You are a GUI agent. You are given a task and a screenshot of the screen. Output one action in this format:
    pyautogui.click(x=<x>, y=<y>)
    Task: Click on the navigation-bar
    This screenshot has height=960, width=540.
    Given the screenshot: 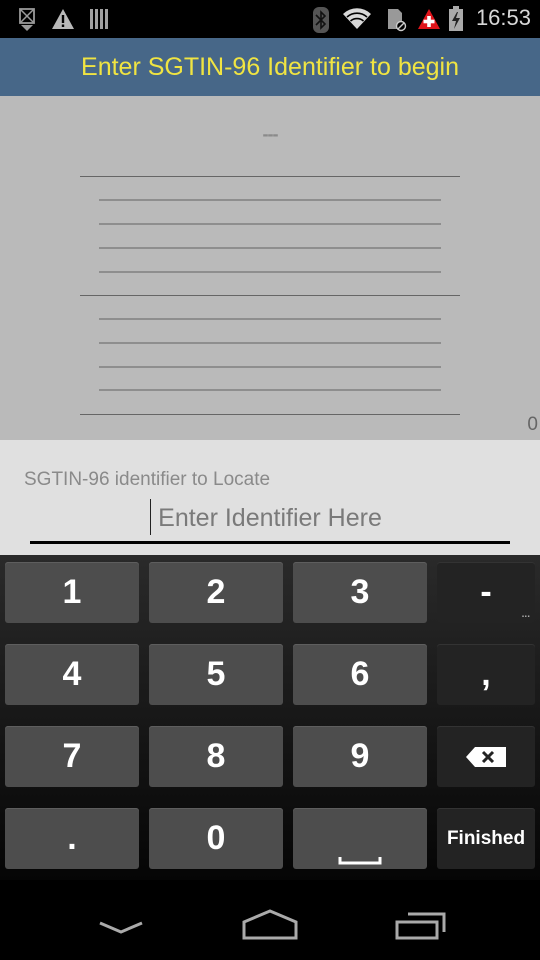 What is the action you would take?
    pyautogui.click(x=270, y=920)
    